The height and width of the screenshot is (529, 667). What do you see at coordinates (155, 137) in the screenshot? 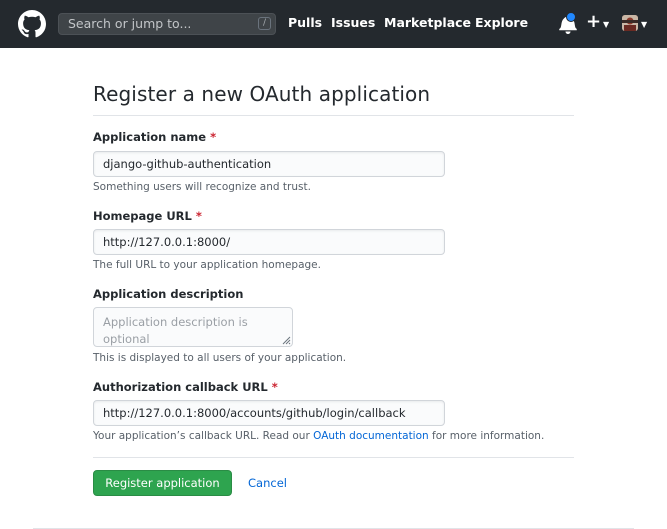
I see `app-name-label: Application name *` at bounding box center [155, 137].